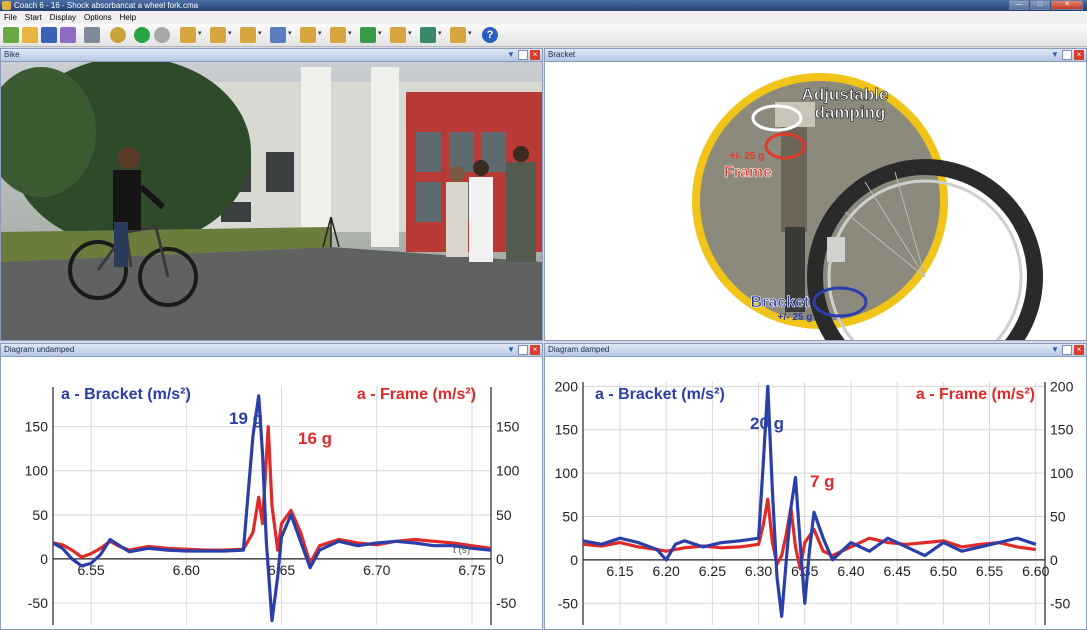  What do you see at coordinates (98, 17) in the screenshot?
I see `menu-options: Options` at bounding box center [98, 17].